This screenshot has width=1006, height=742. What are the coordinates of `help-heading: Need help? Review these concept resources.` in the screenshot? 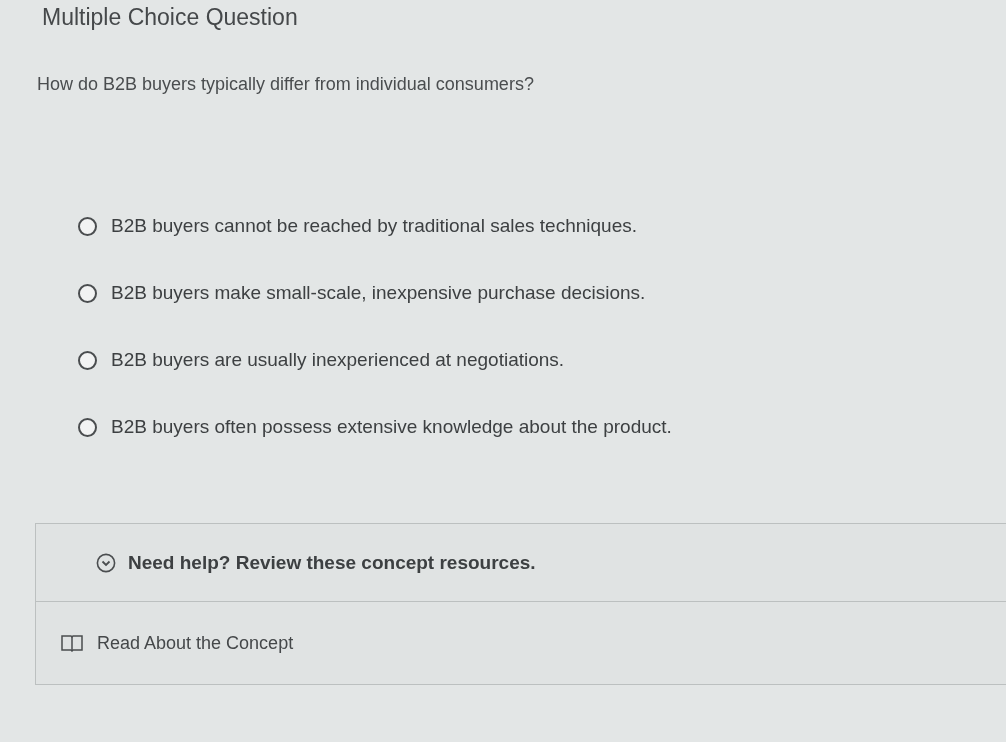 It's located at (332, 562).